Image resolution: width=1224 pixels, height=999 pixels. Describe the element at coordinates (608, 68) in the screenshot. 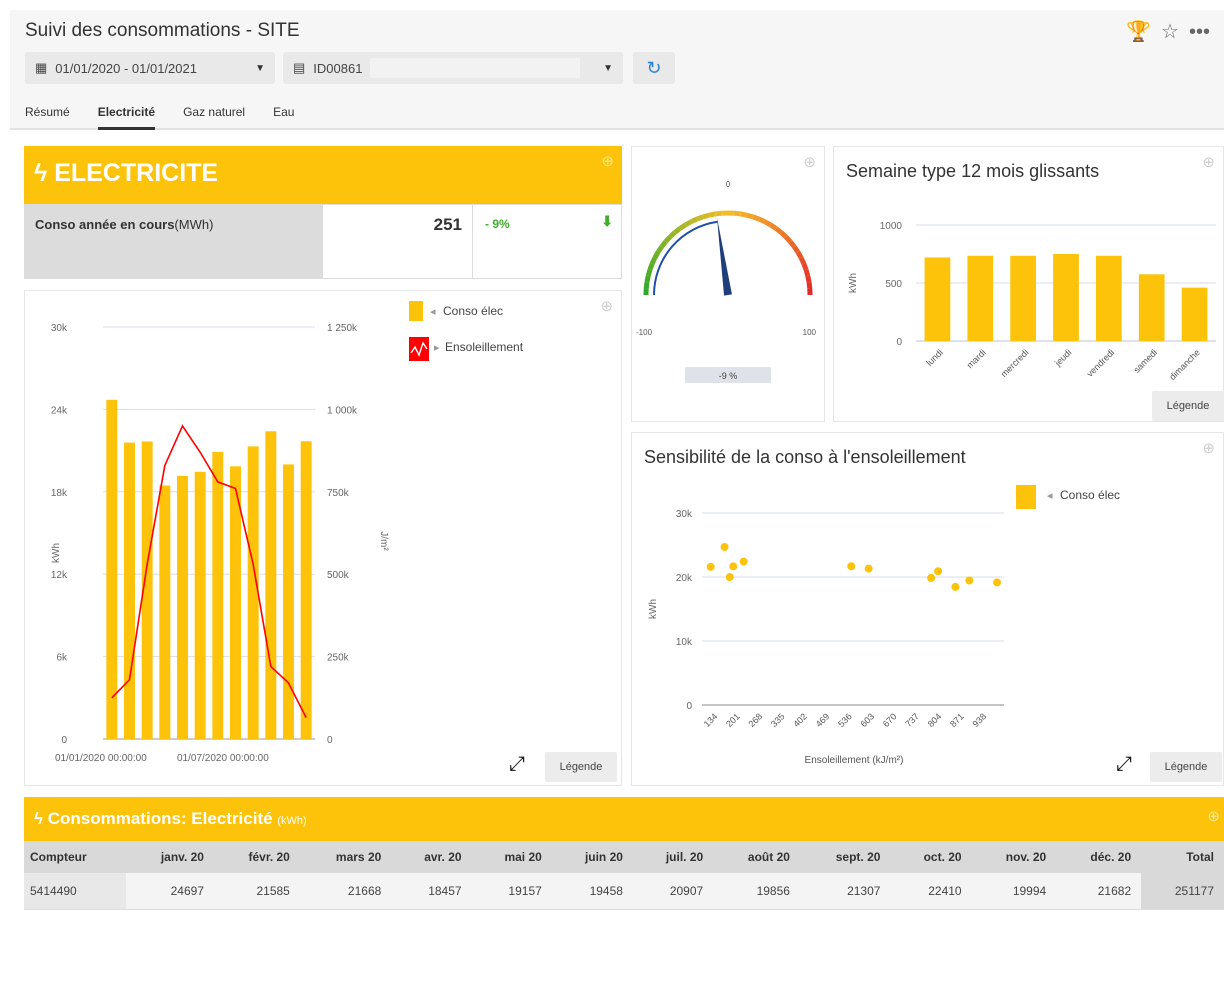

I see `chevron-down-icon: ▼` at that location.